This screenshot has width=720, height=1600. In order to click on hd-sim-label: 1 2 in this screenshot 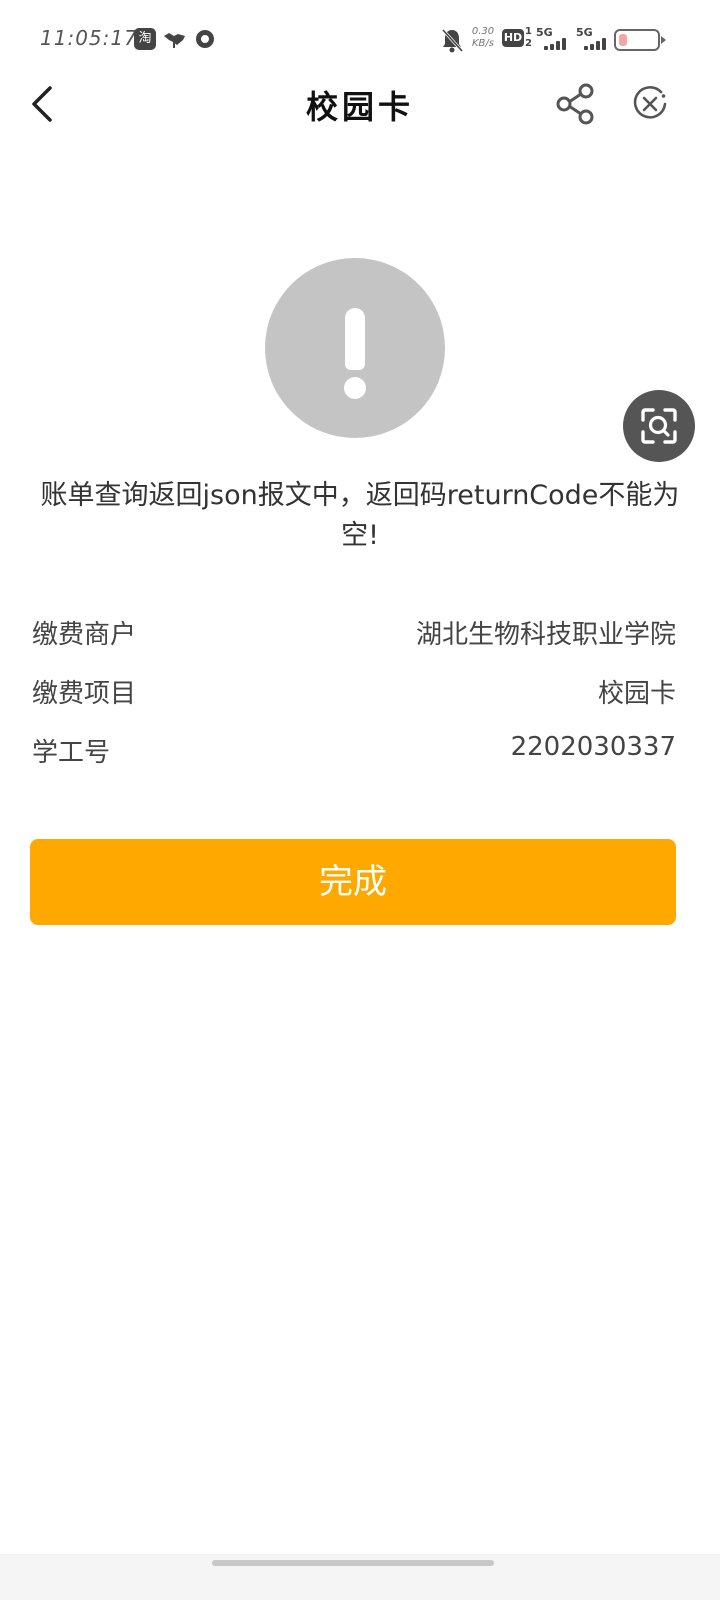, I will do `click(528, 38)`.